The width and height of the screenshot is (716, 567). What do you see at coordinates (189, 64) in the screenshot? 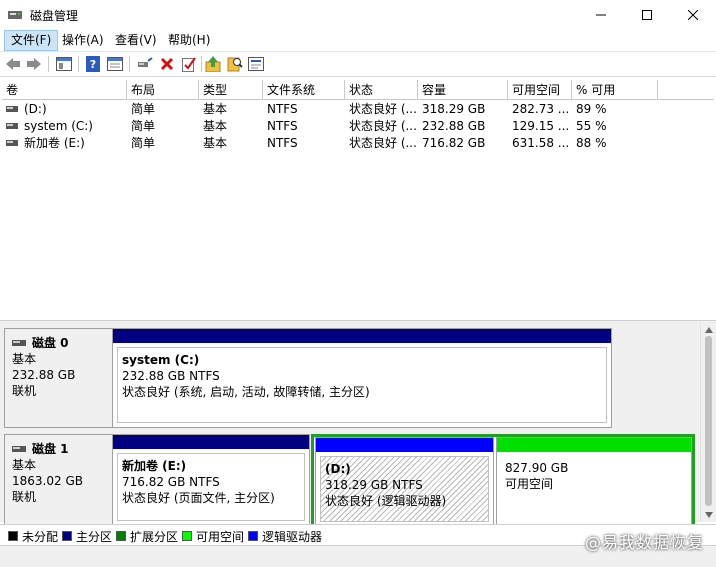
I see `check-button` at bounding box center [189, 64].